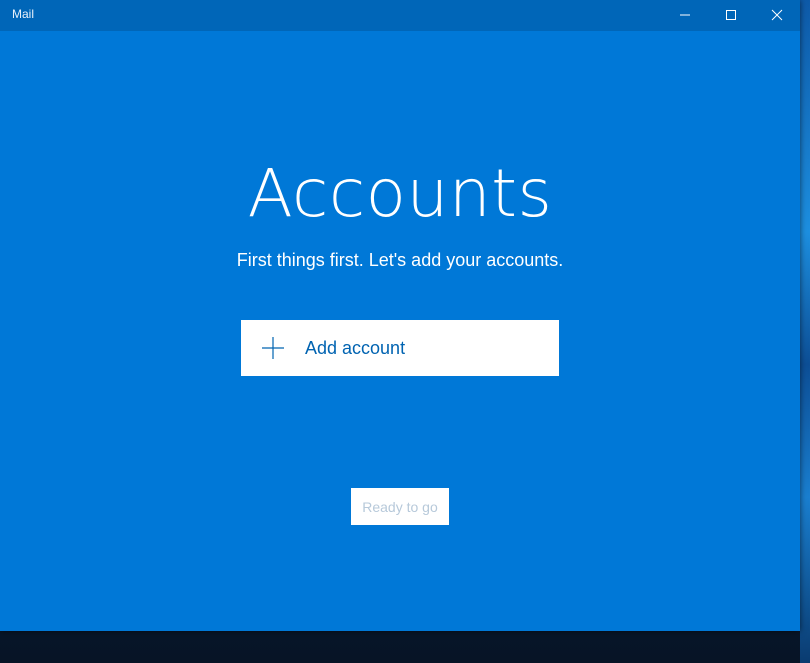 This screenshot has width=810, height=663. I want to click on add-account-button: Add account, so click(400, 348).